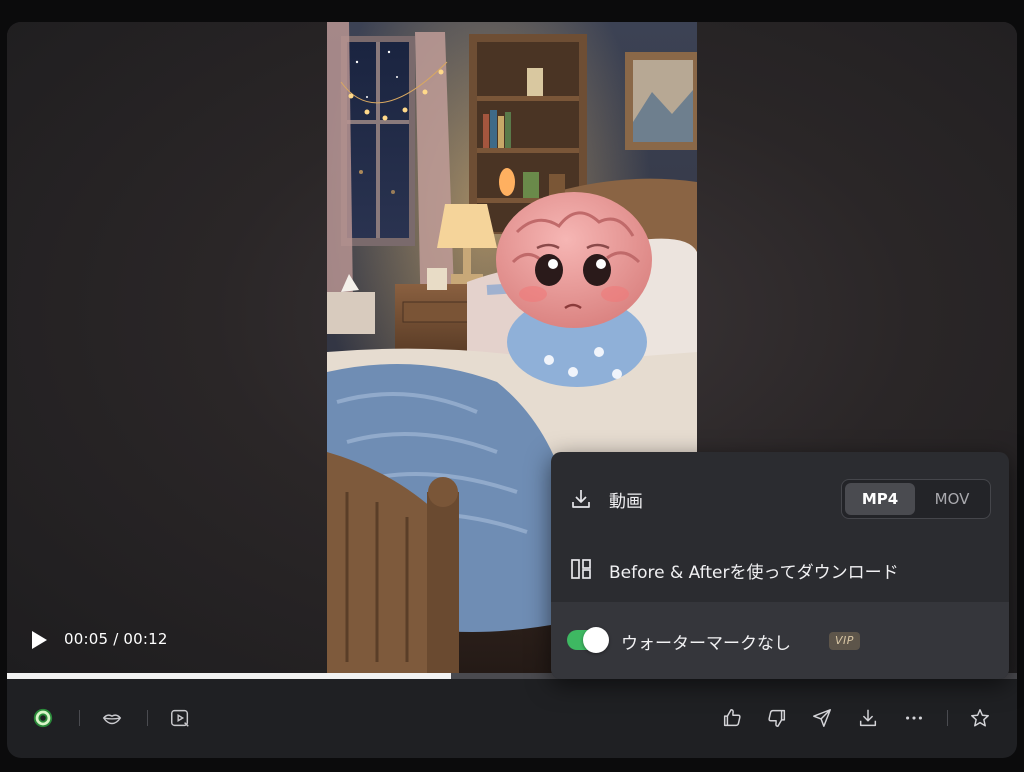 This screenshot has width=1024, height=772. I want to click on video-edit-button, so click(180, 718).